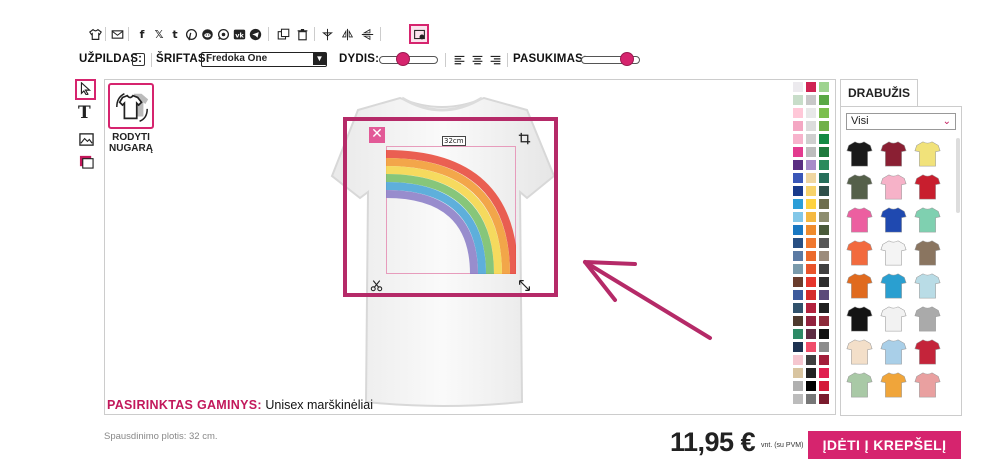  I want to click on telegram-icon, so click(255, 34).